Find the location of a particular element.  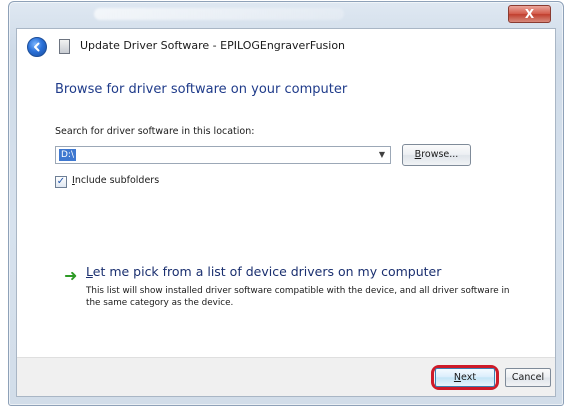

back-arrow-icon is located at coordinates (37, 47).